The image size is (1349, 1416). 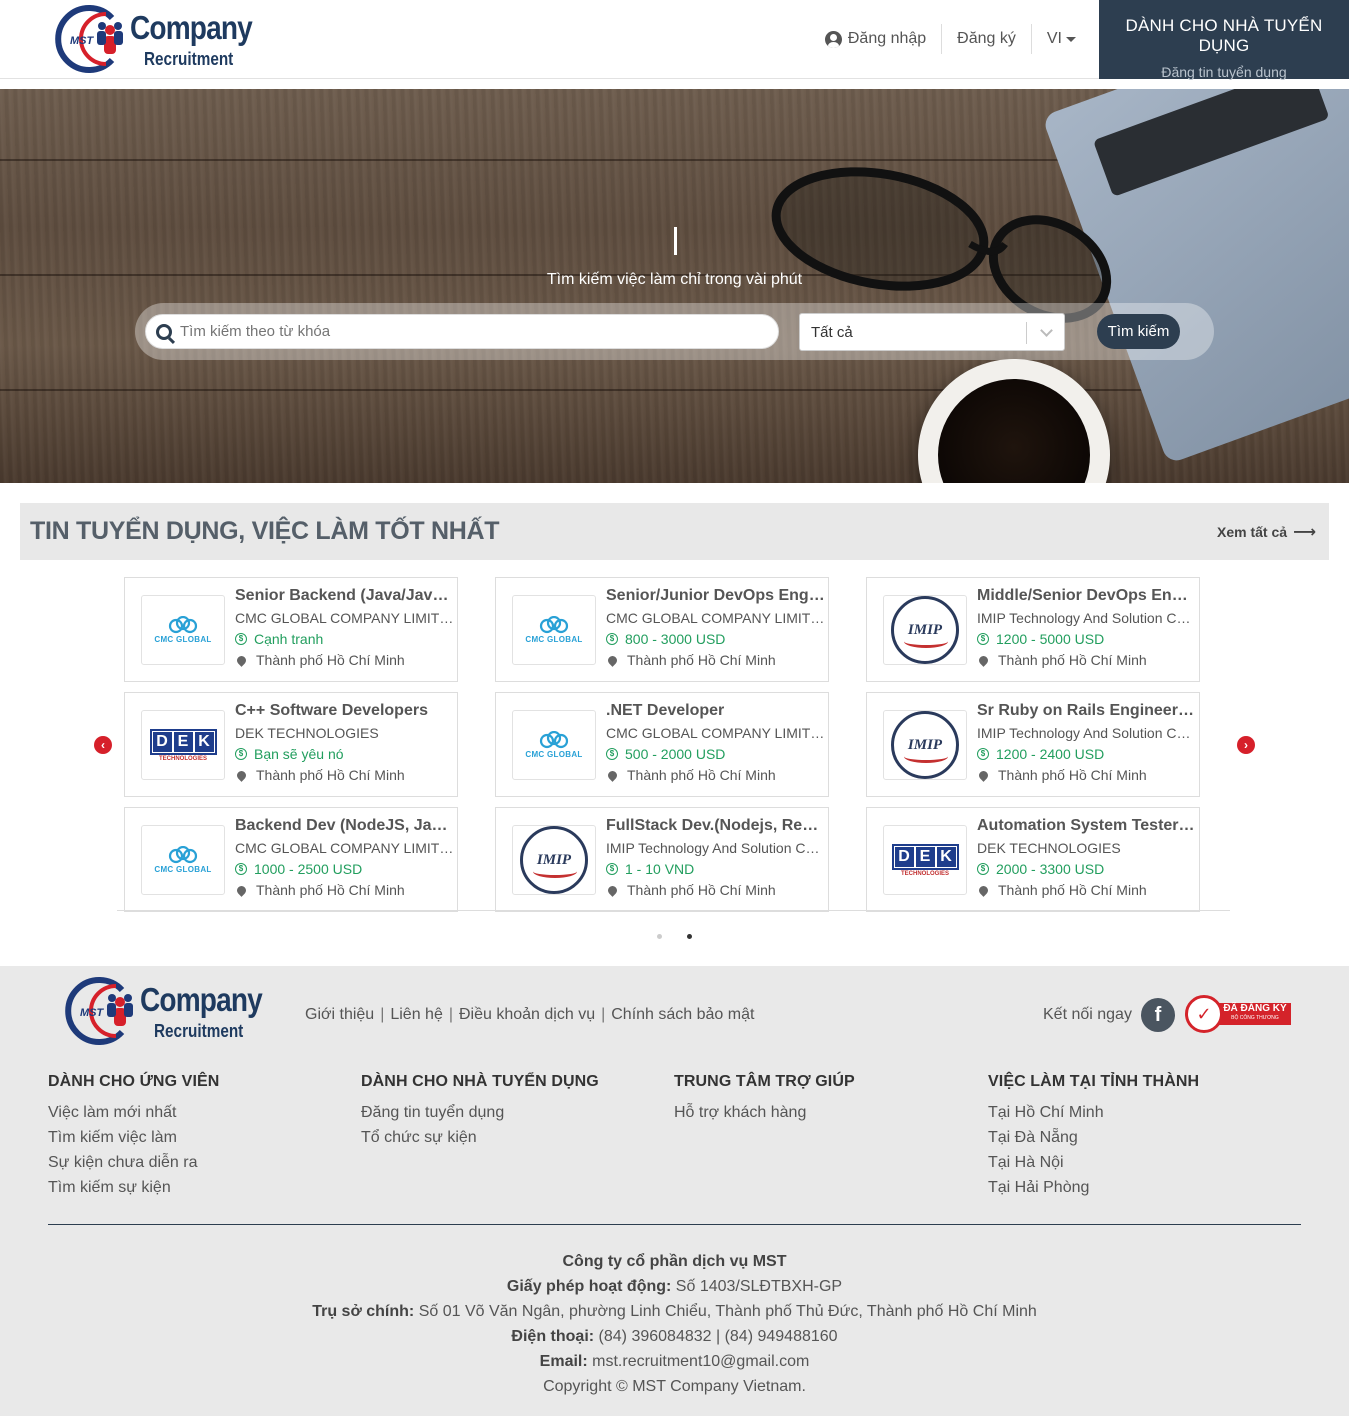 I want to click on select-divider, so click(x=1026, y=333).